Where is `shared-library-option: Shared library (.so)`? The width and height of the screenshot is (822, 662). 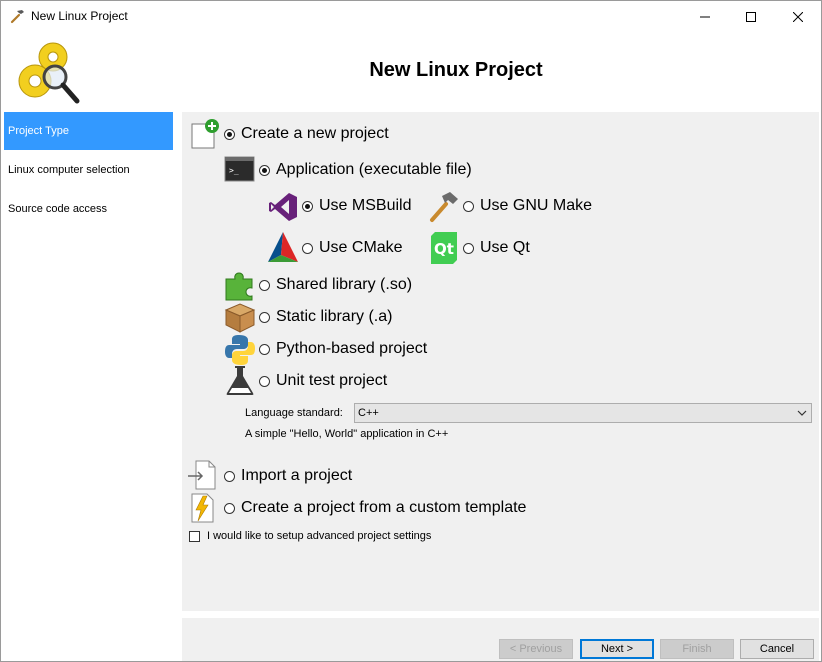 shared-library-option: Shared library (.so) is located at coordinates (335, 285).